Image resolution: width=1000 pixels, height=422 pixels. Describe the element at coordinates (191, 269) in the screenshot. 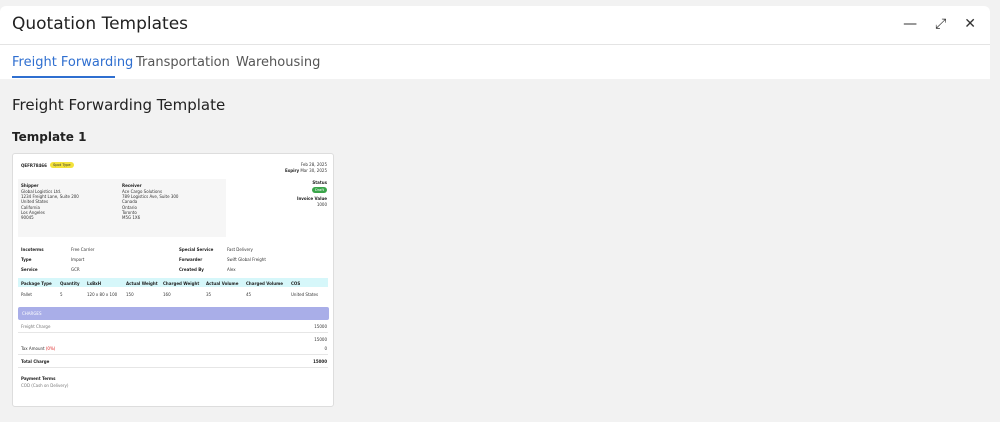

I see `detail-label: Created By` at that location.